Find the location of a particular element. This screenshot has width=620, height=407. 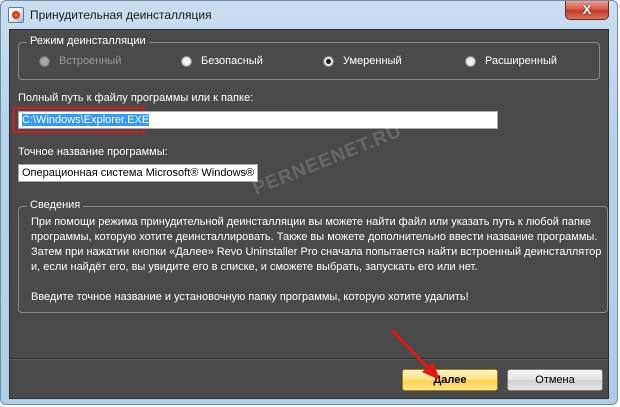

revo-app-icon is located at coordinates (16, 15).